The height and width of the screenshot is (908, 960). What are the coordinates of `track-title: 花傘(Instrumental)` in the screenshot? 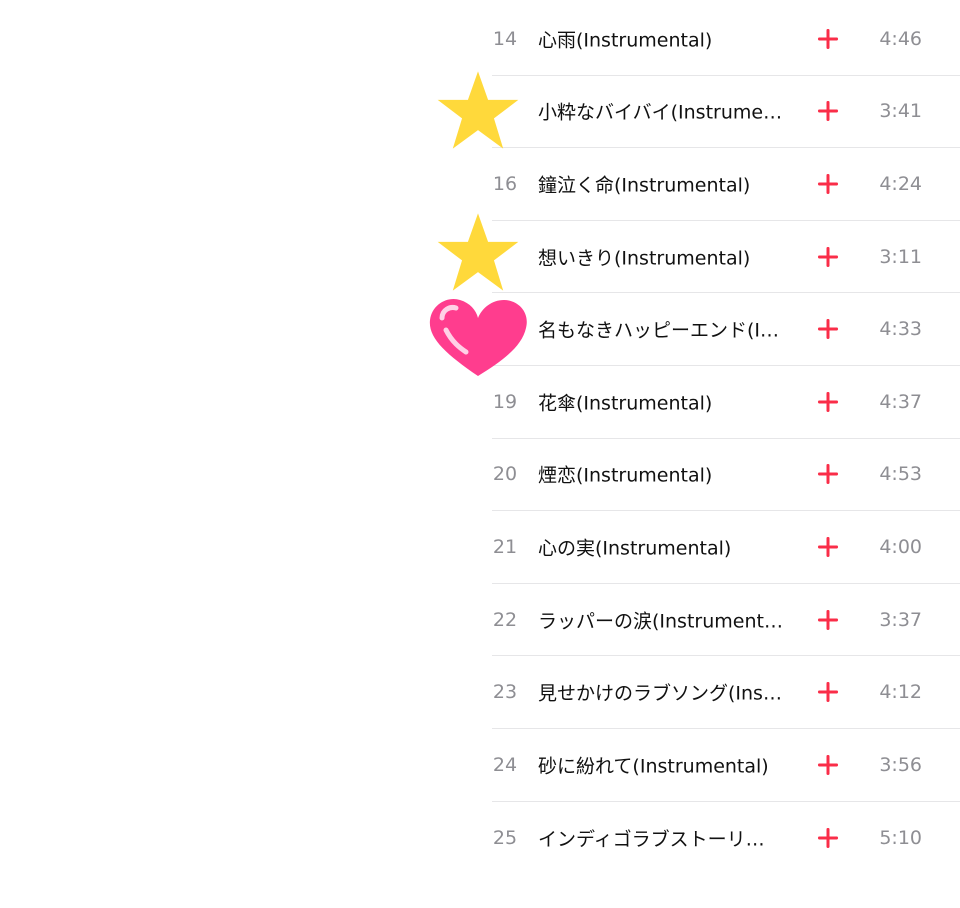 It's located at (625, 403).